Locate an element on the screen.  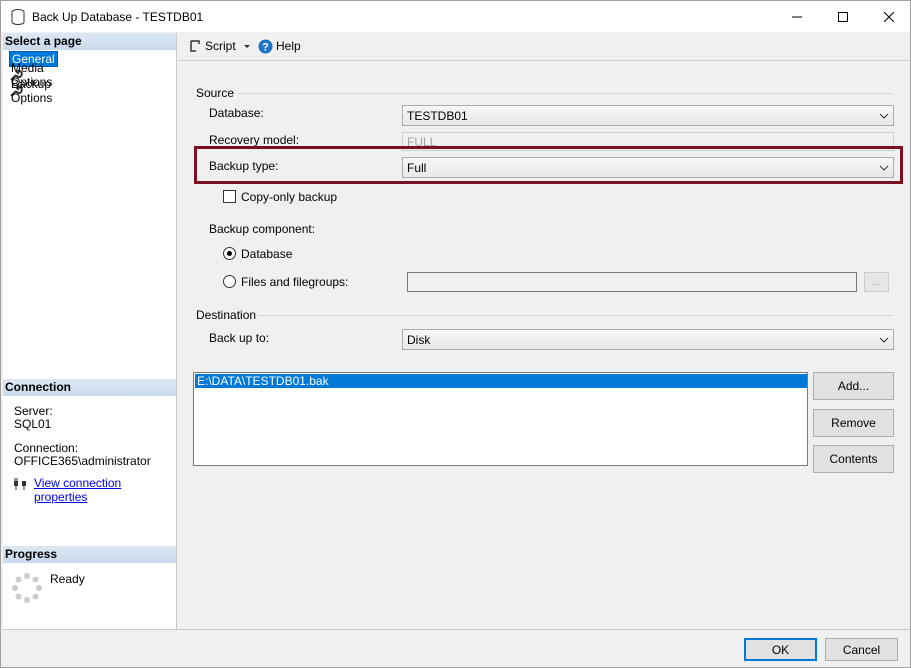
progress-header: Progress is located at coordinates (89, 554).